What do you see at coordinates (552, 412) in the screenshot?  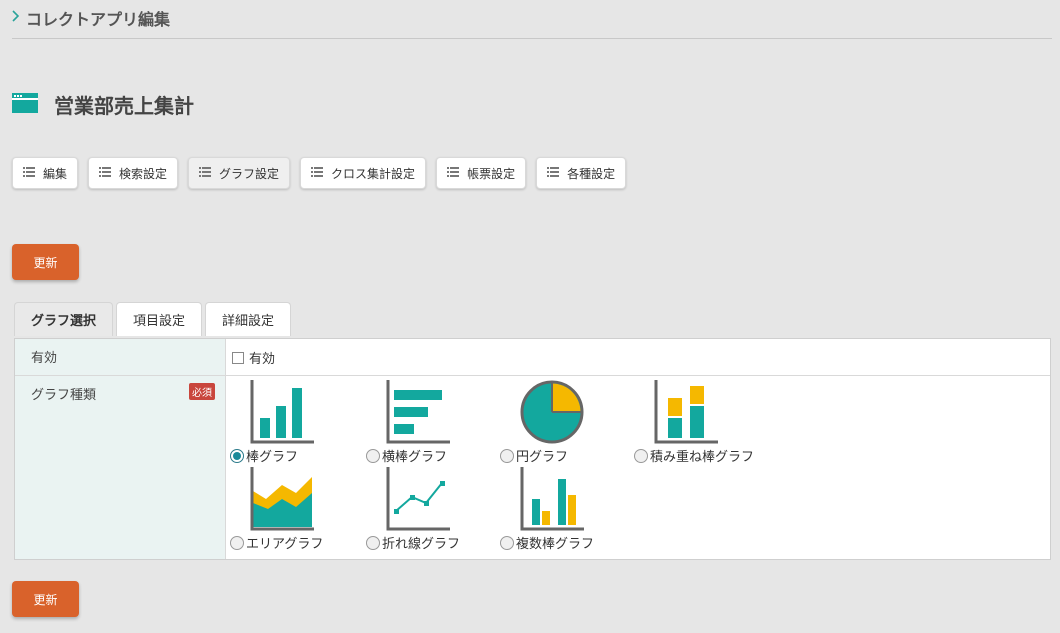 I see `pie-chart-icon` at bounding box center [552, 412].